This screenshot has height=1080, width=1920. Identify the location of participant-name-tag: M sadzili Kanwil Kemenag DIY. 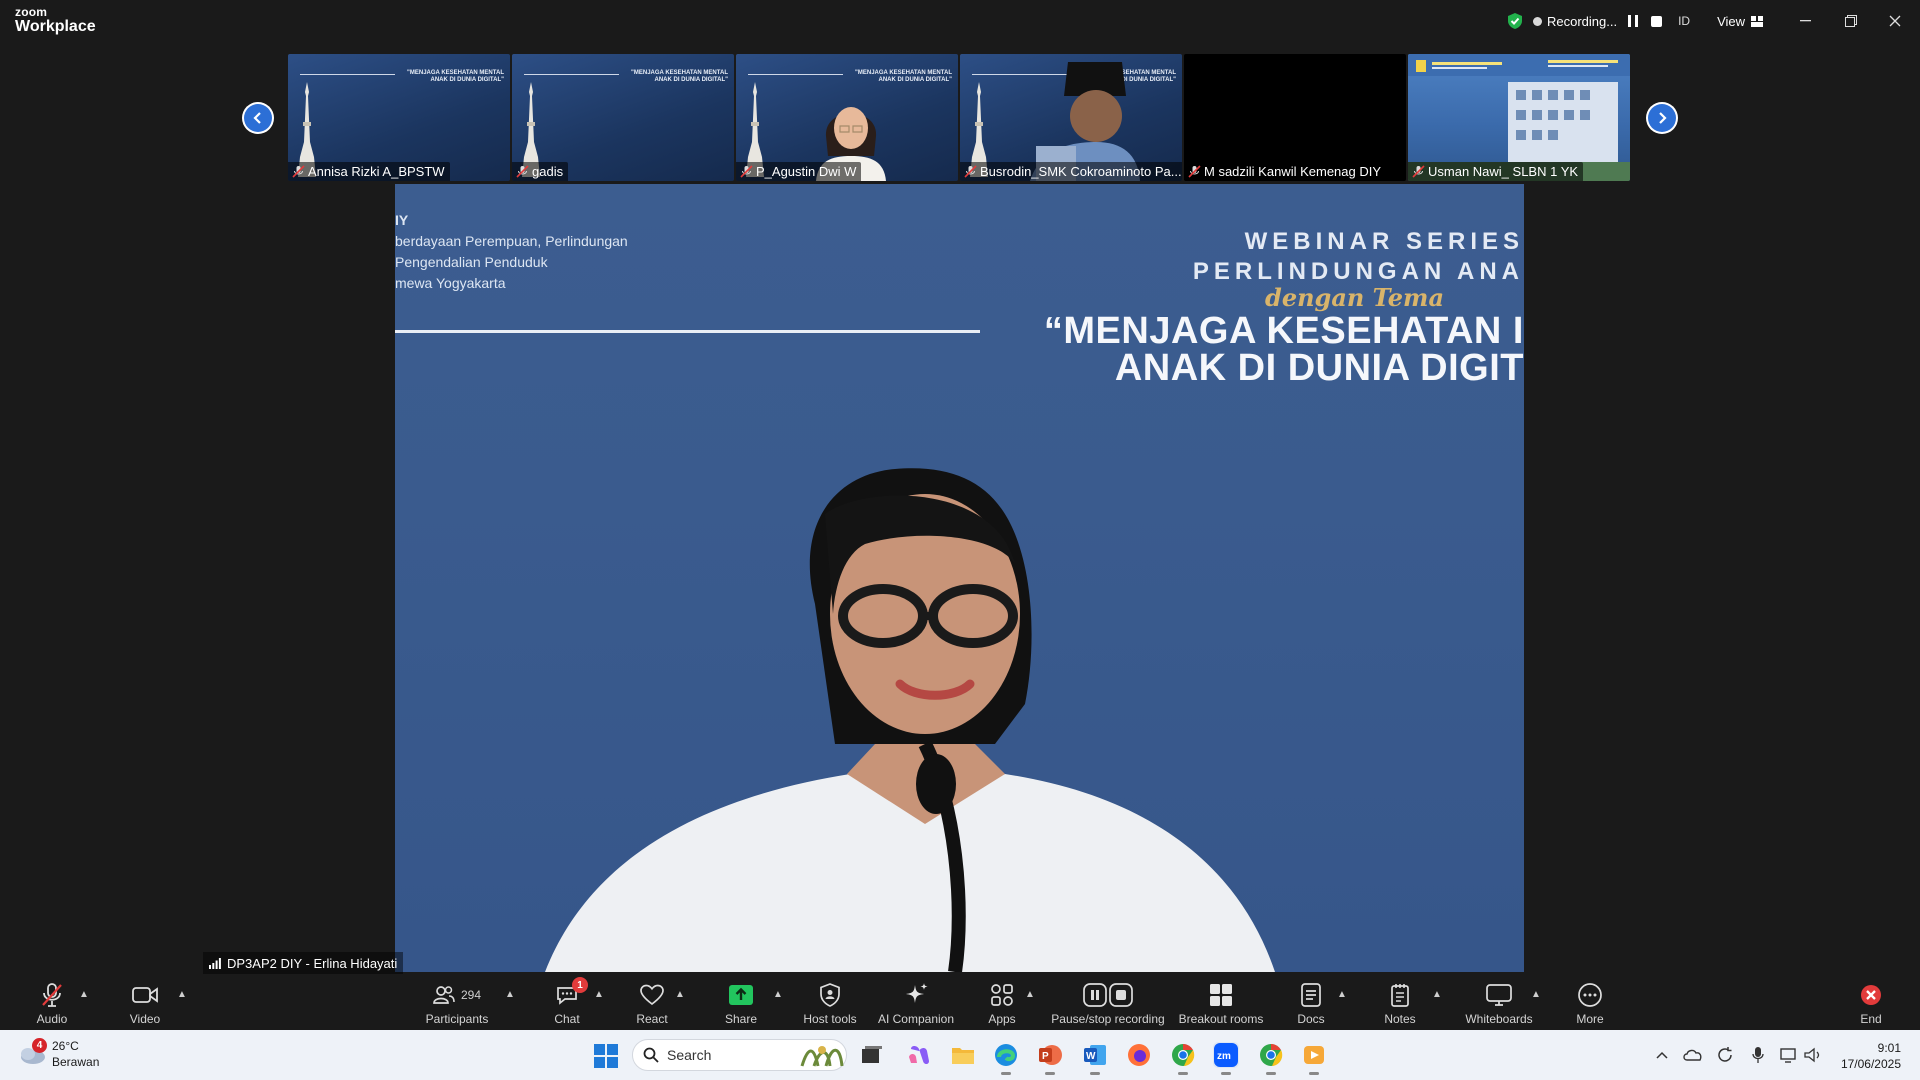
(1285, 171).